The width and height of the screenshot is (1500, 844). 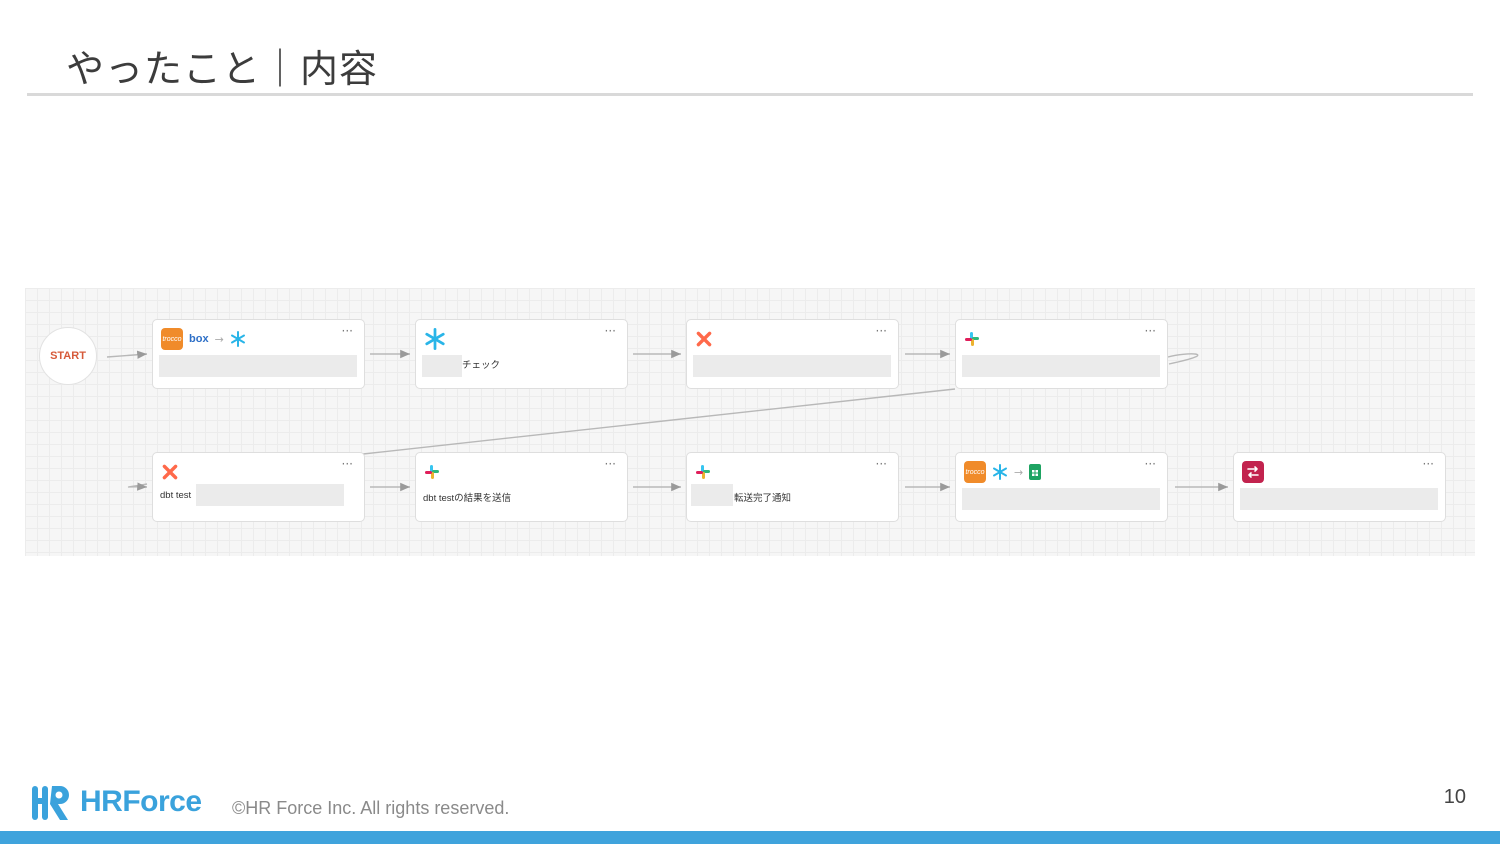 I want to click on node-icons: trocco box →, so click(x=203, y=339).